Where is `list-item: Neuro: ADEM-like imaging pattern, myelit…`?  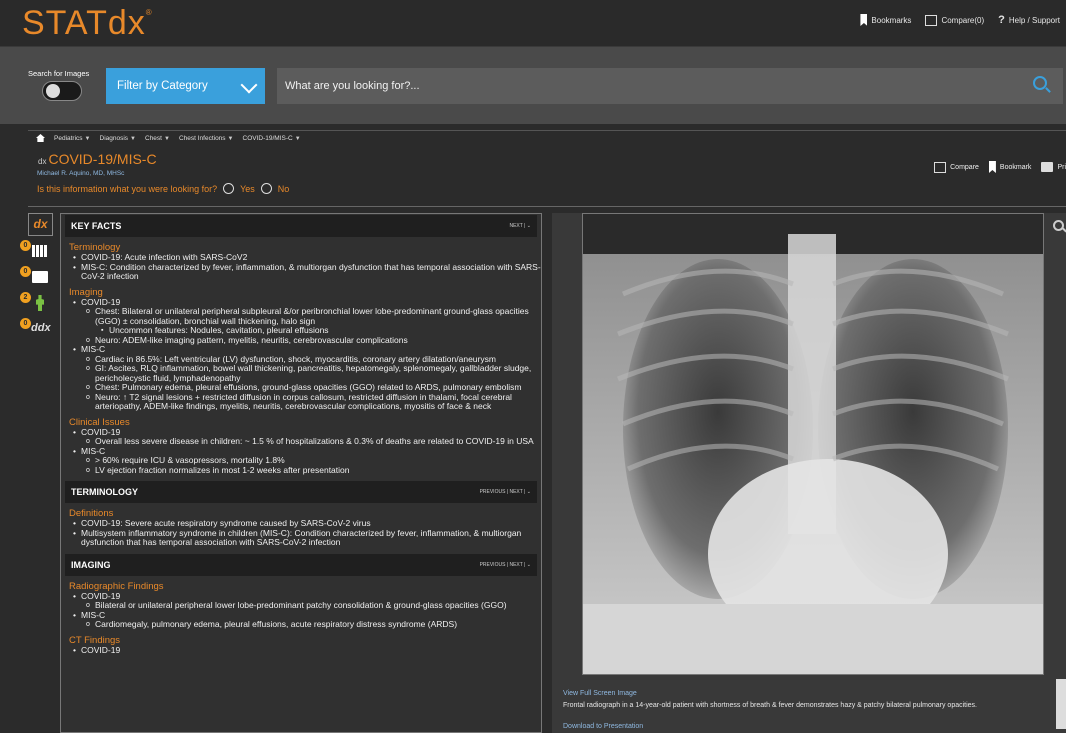
list-item: Neuro: ADEM-like imaging pattern, myelit… is located at coordinates (313, 340).